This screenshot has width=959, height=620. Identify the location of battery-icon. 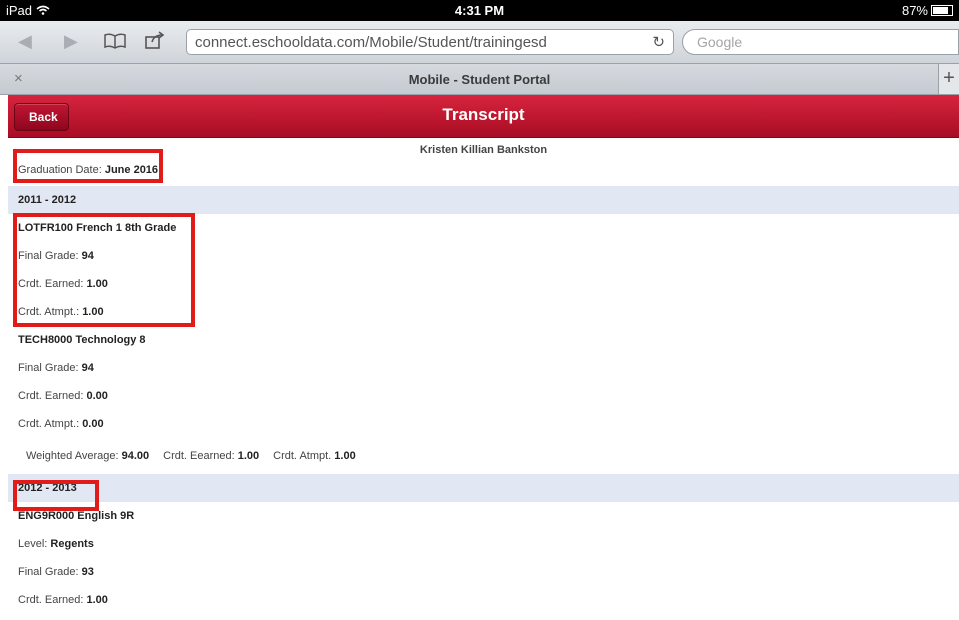
(942, 10).